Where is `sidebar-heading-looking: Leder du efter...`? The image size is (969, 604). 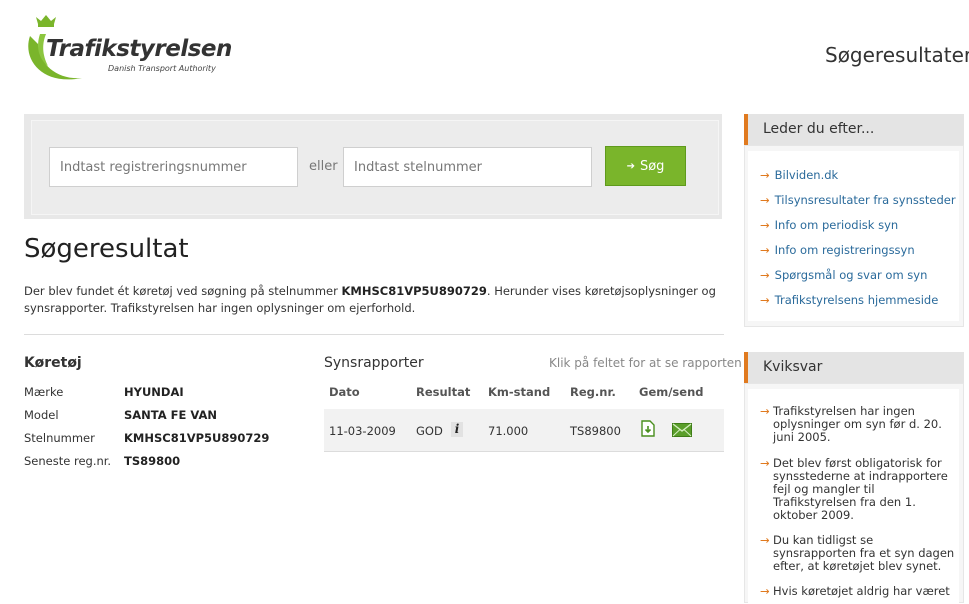
sidebar-heading-looking: Leder du efter... is located at coordinates (854, 129).